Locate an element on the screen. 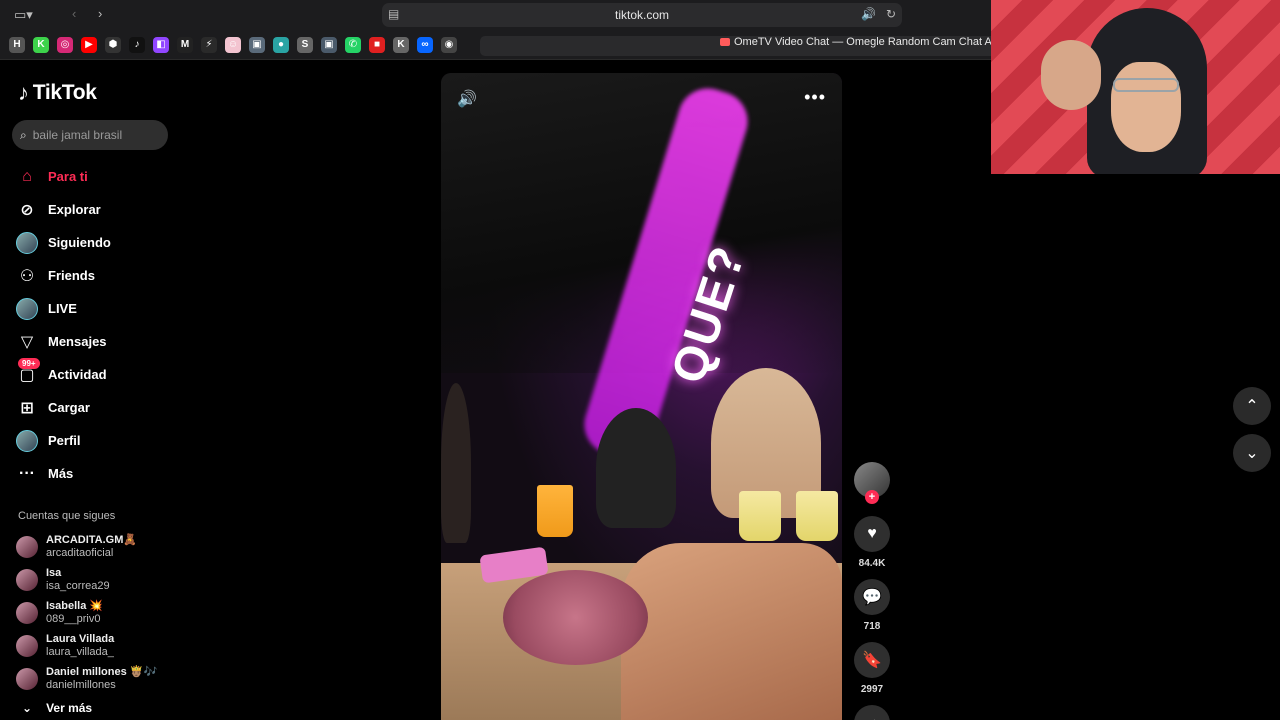 Image resolution: width=1280 pixels, height=720 pixels. bookmark-favicon-icon: ● is located at coordinates (281, 44).